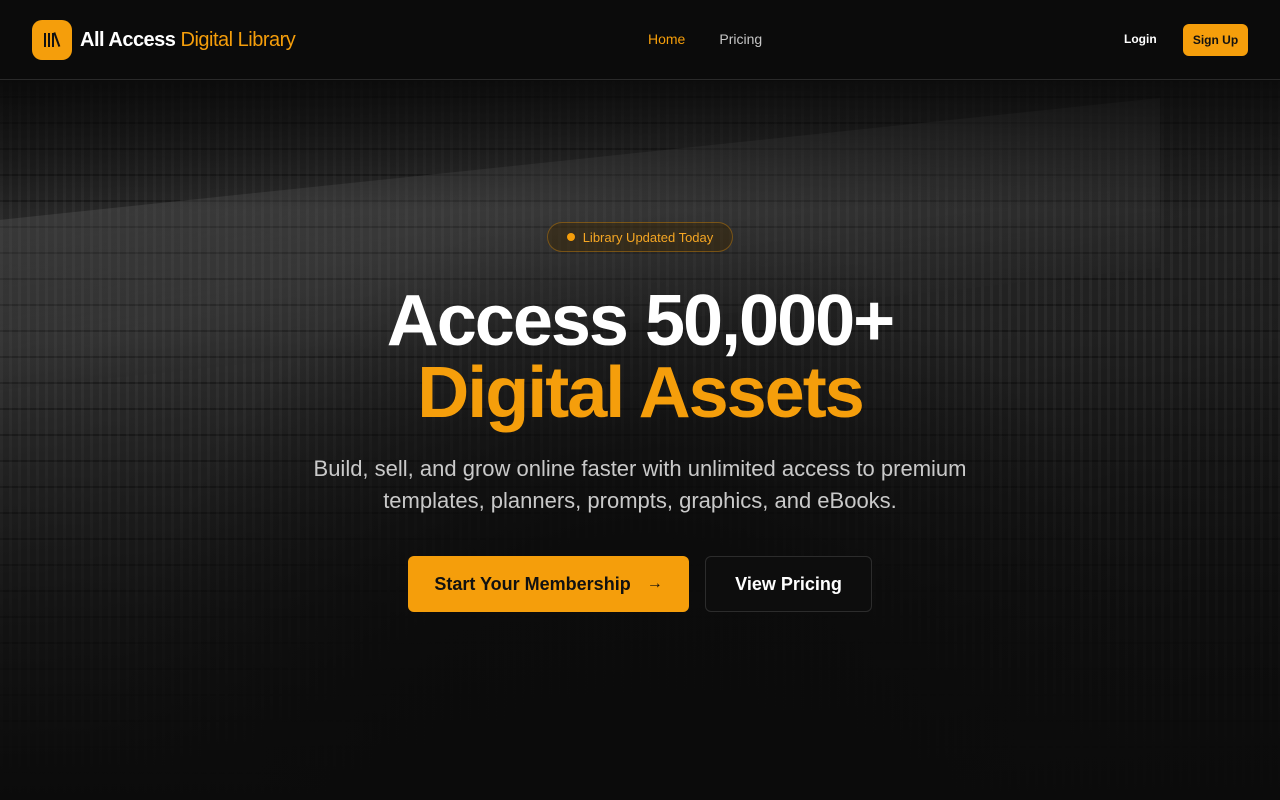  Describe the element at coordinates (570, 237) in the screenshot. I see `status-dot-icon` at that location.